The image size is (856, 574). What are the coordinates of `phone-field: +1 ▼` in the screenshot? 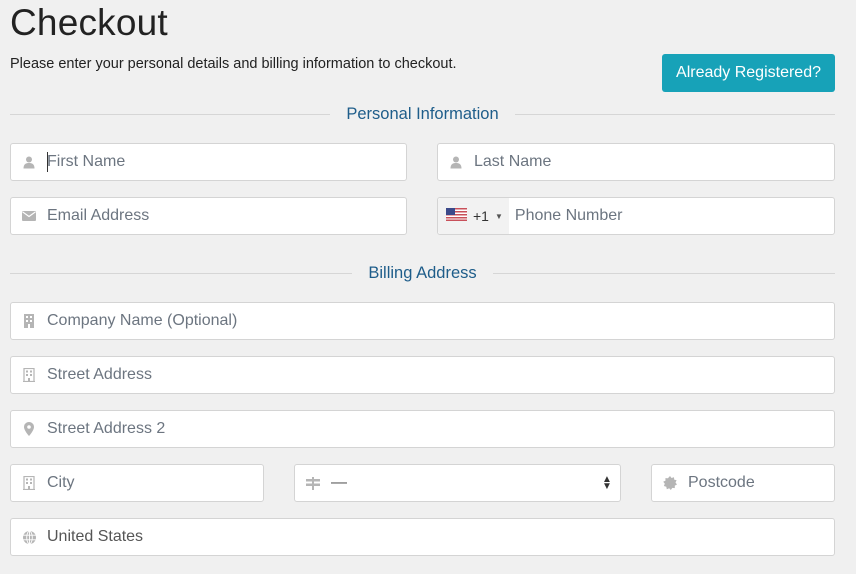 It's located at (636, 216).